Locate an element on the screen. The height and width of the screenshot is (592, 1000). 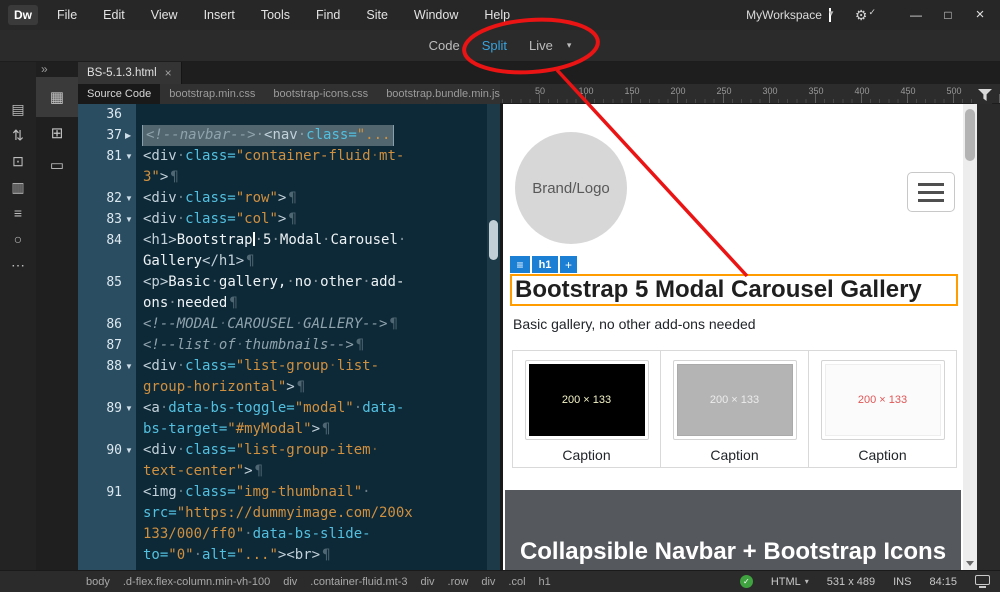
code-line-content is located at coordinates (311, 114).